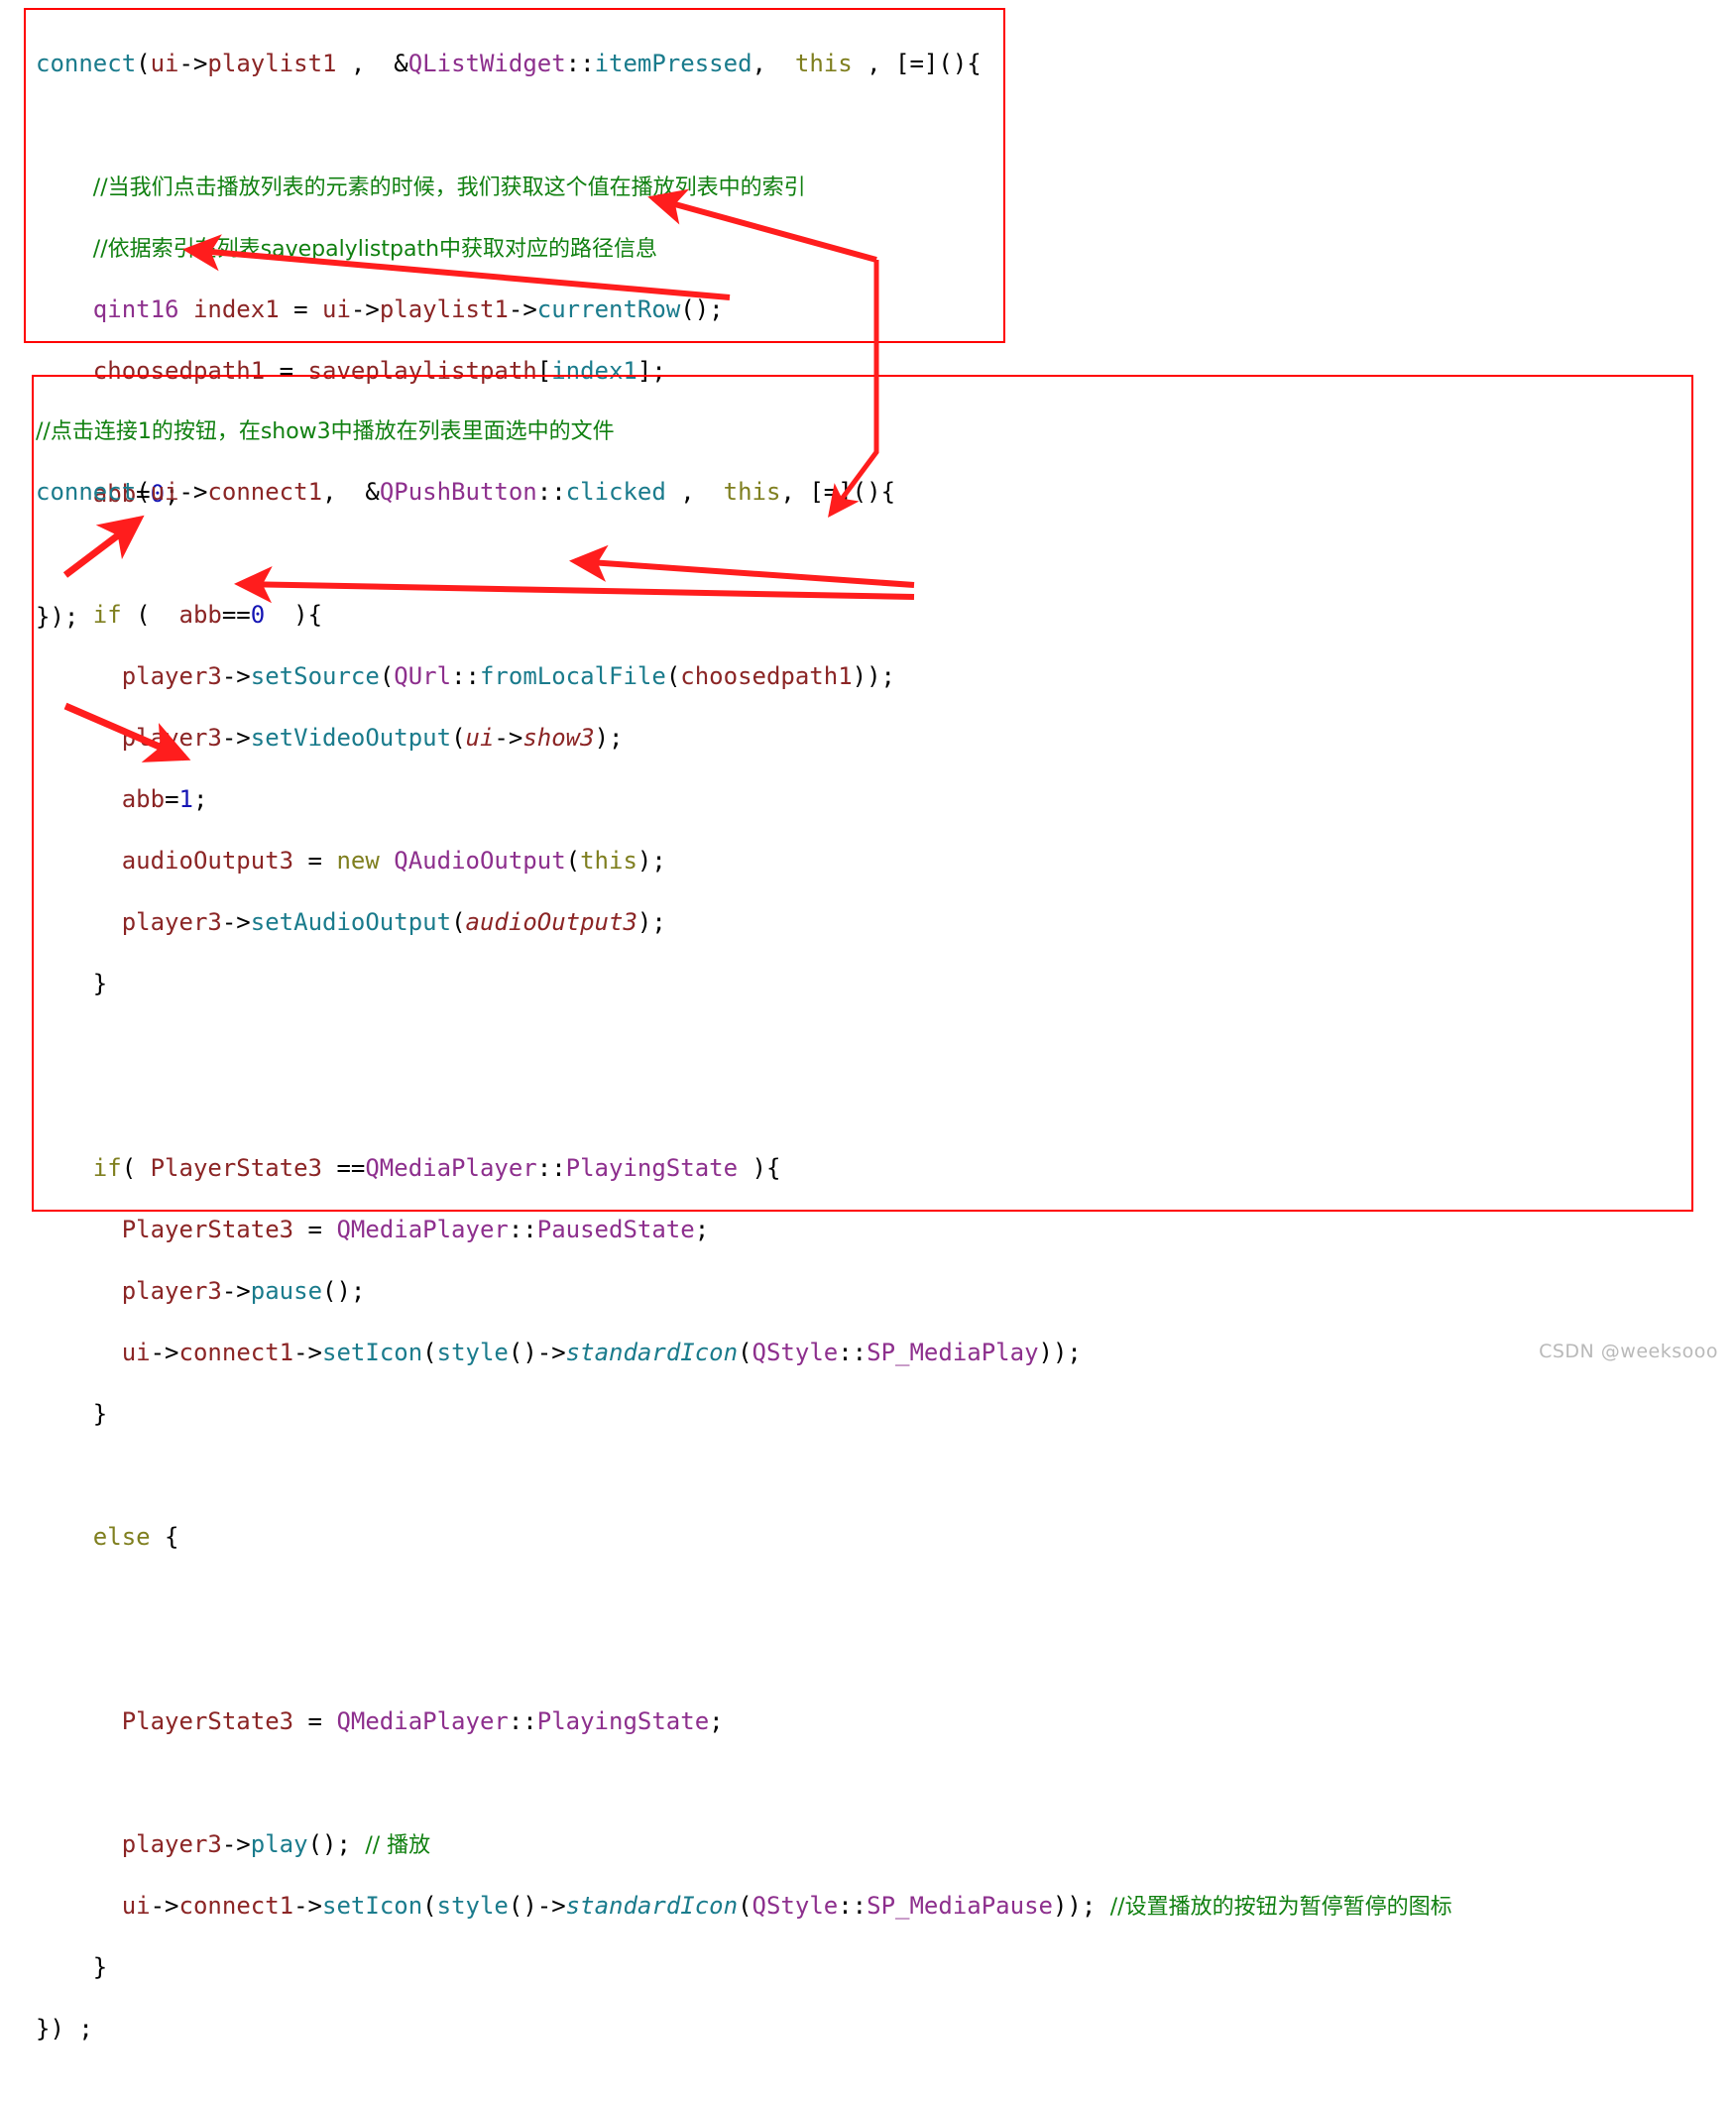  What do you see at coordinates (393, 922) in the screenshot?
I see `code-line: player3->setAudioOutput(audioOutput3);` at bounding box center [393, 922].